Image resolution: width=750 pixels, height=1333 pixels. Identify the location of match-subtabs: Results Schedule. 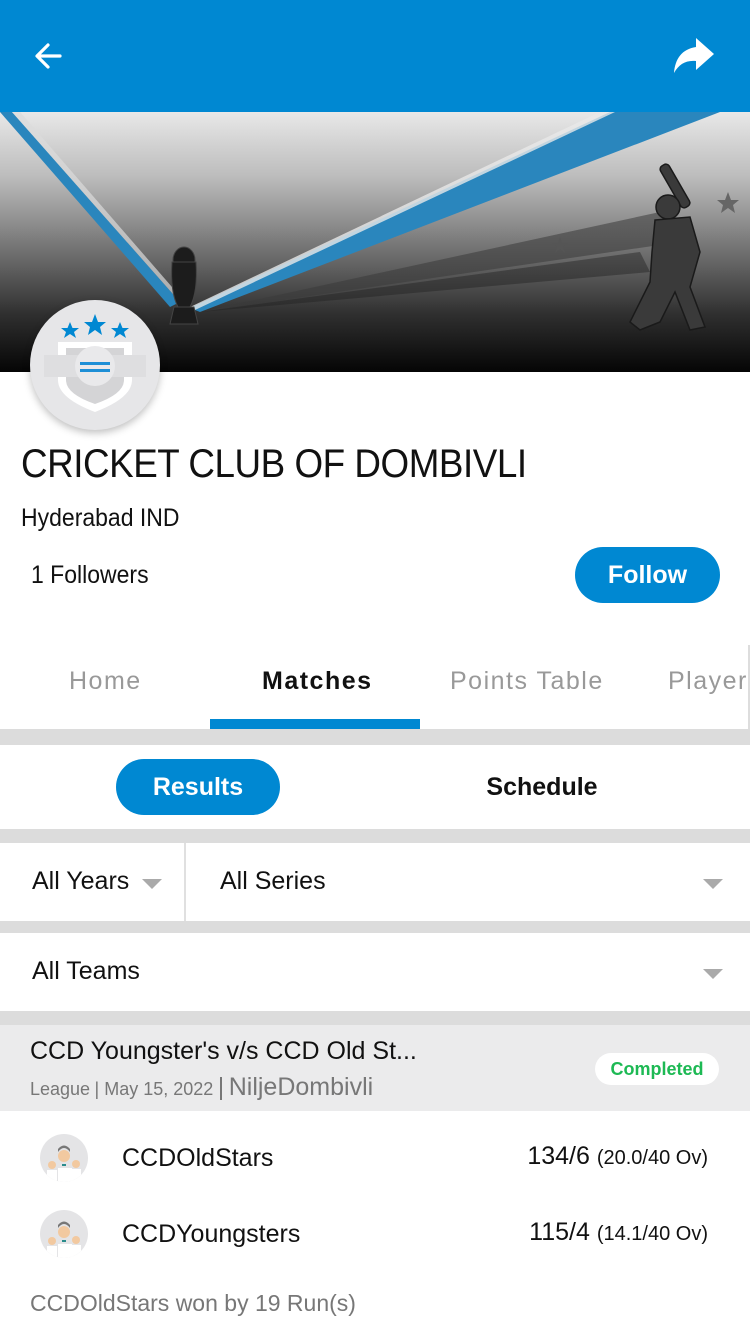
(375, 787).